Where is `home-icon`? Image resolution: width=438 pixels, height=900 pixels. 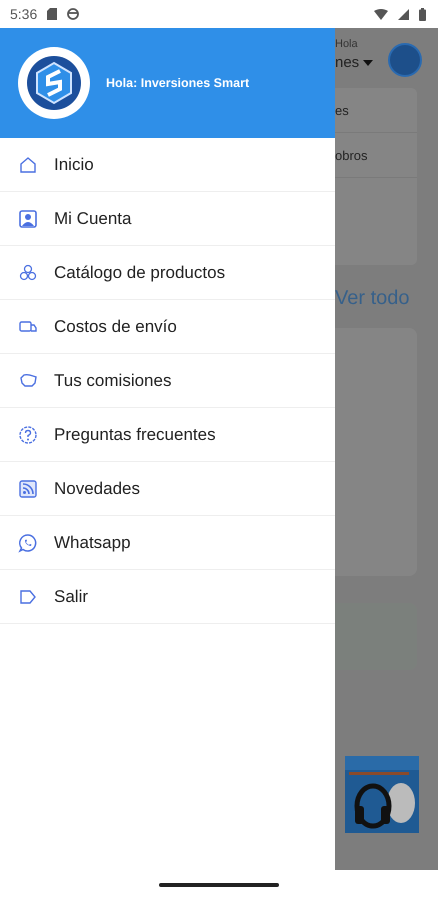
home-icon is located at coordinates (28, 164).